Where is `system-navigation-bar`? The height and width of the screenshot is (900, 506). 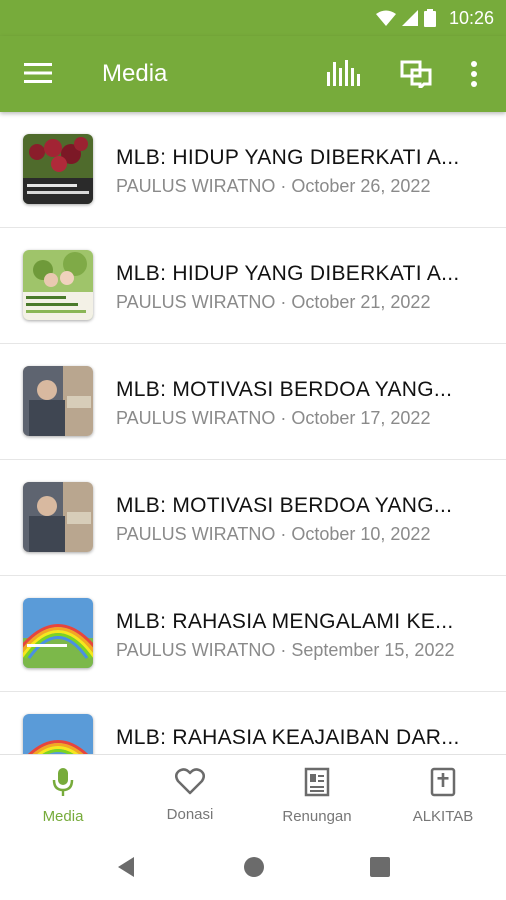 system-navigation-bar is located at coordinates (253, 867).